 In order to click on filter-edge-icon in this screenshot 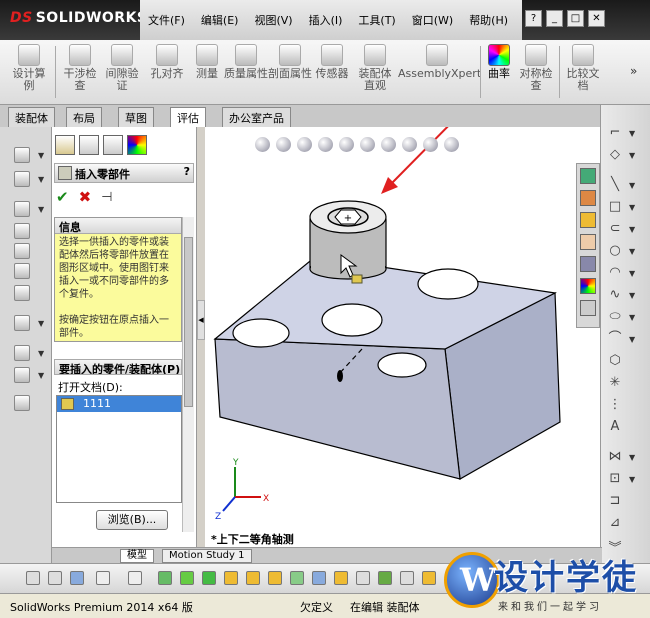, I will do `click(135, 578)`.